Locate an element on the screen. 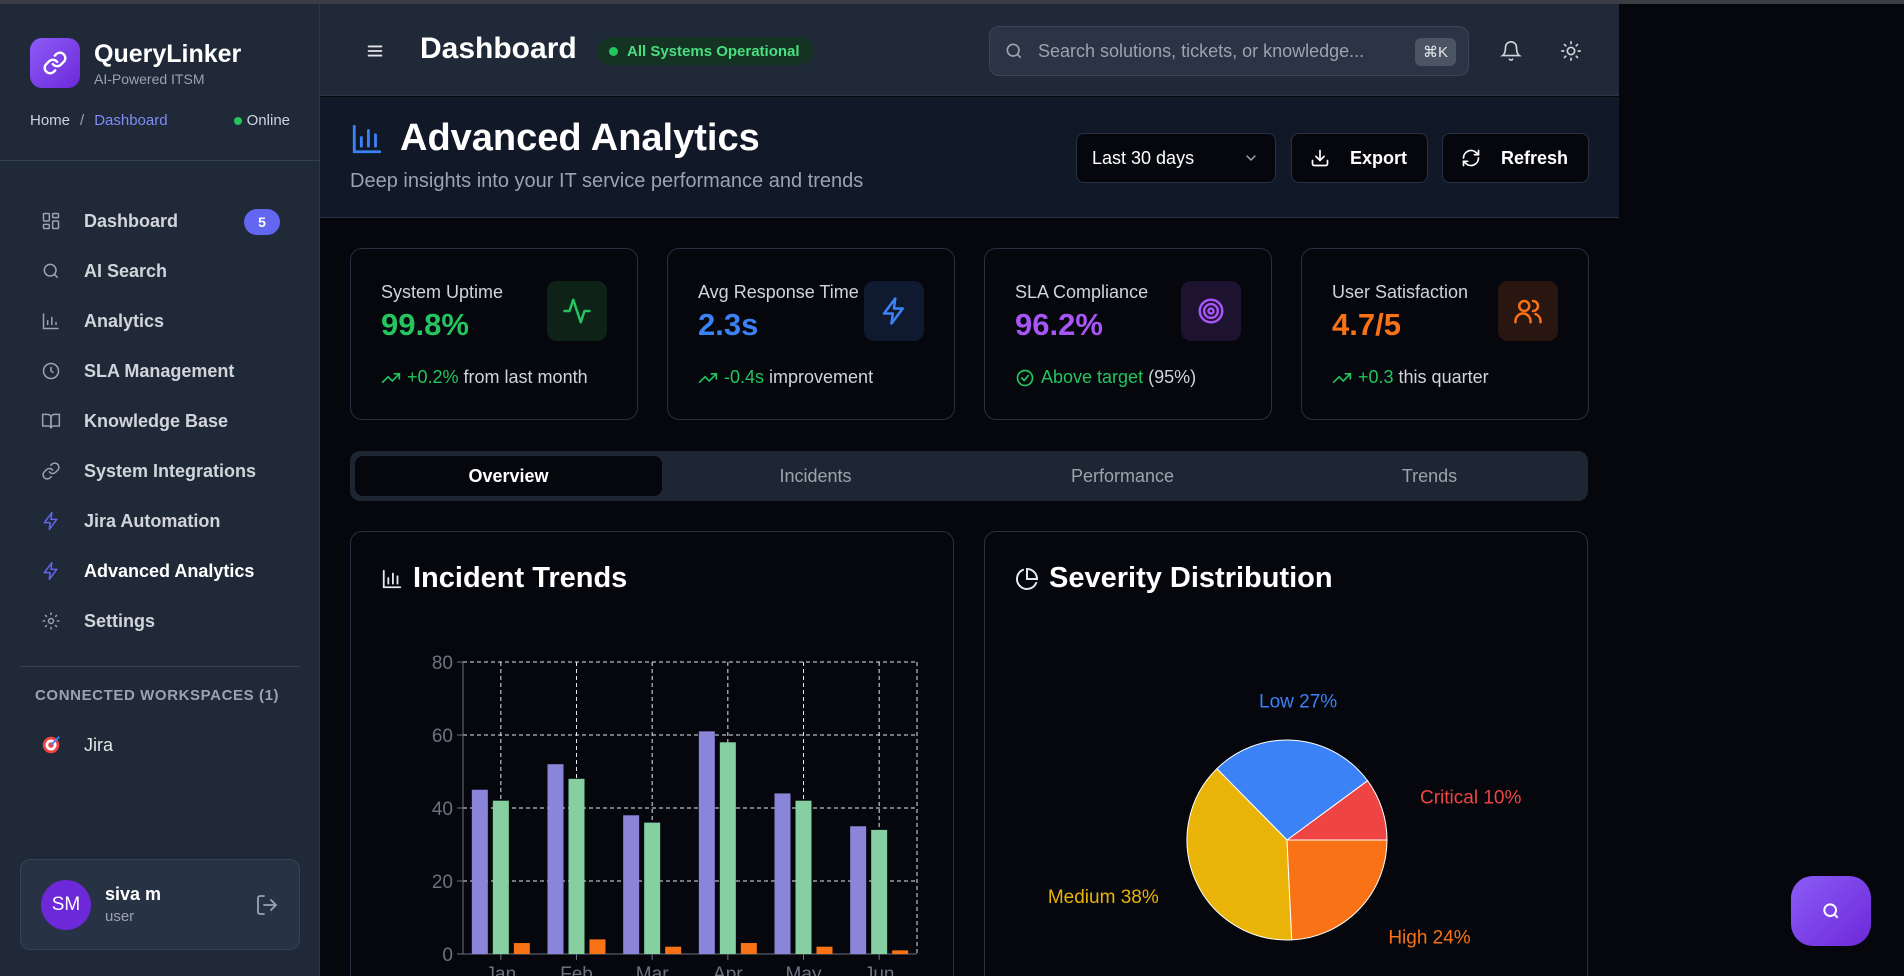 The image size is (1904, 976). tab-trends: Trends is located at coordinates (1429, 476).